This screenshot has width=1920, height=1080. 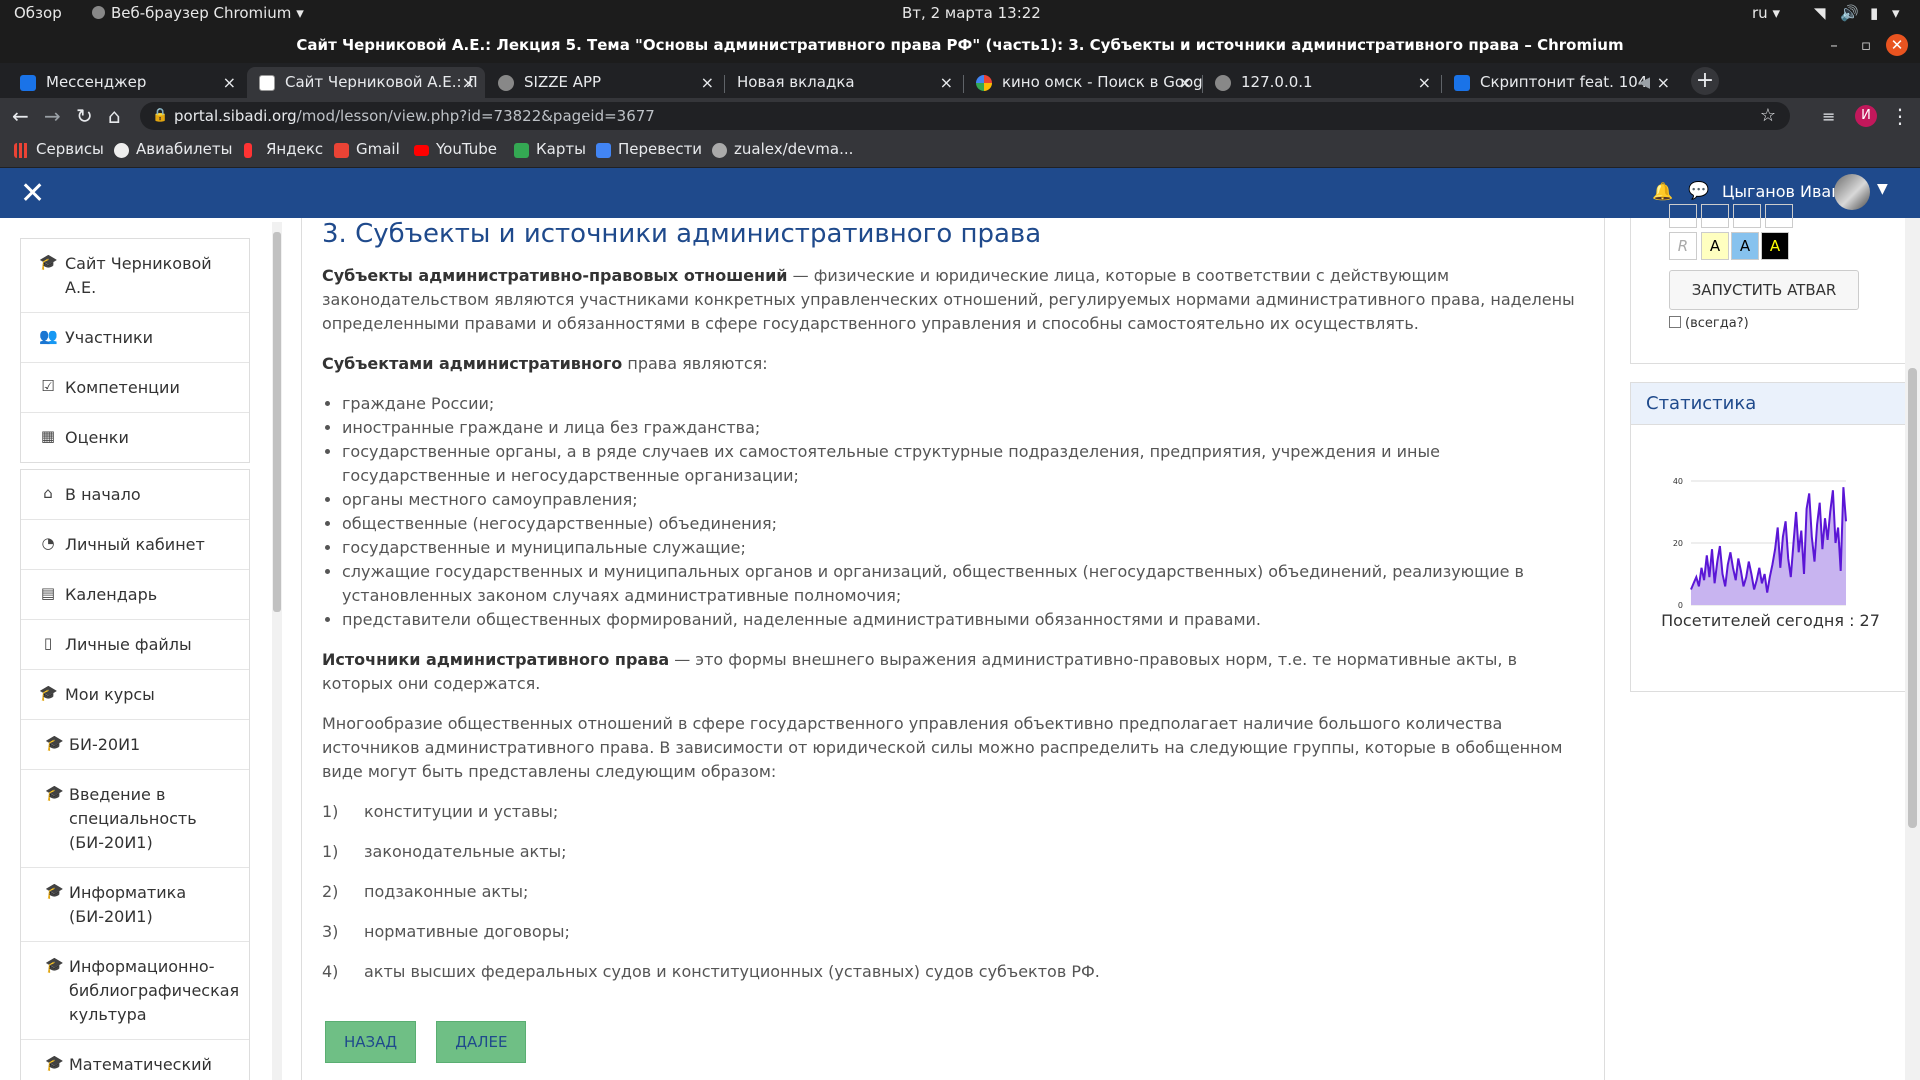 What do you see at coordinates (1715, 246) in the screenshot?
I see `atbar-yellow-button: A` at bounding box center [1715, 246].